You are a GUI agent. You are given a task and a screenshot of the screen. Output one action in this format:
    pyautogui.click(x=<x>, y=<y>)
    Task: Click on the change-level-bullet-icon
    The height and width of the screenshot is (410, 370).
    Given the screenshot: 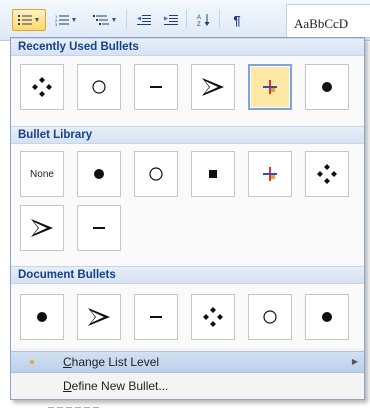 What is the action you would take?
    pyautogui.click(x=32, y=362)
    